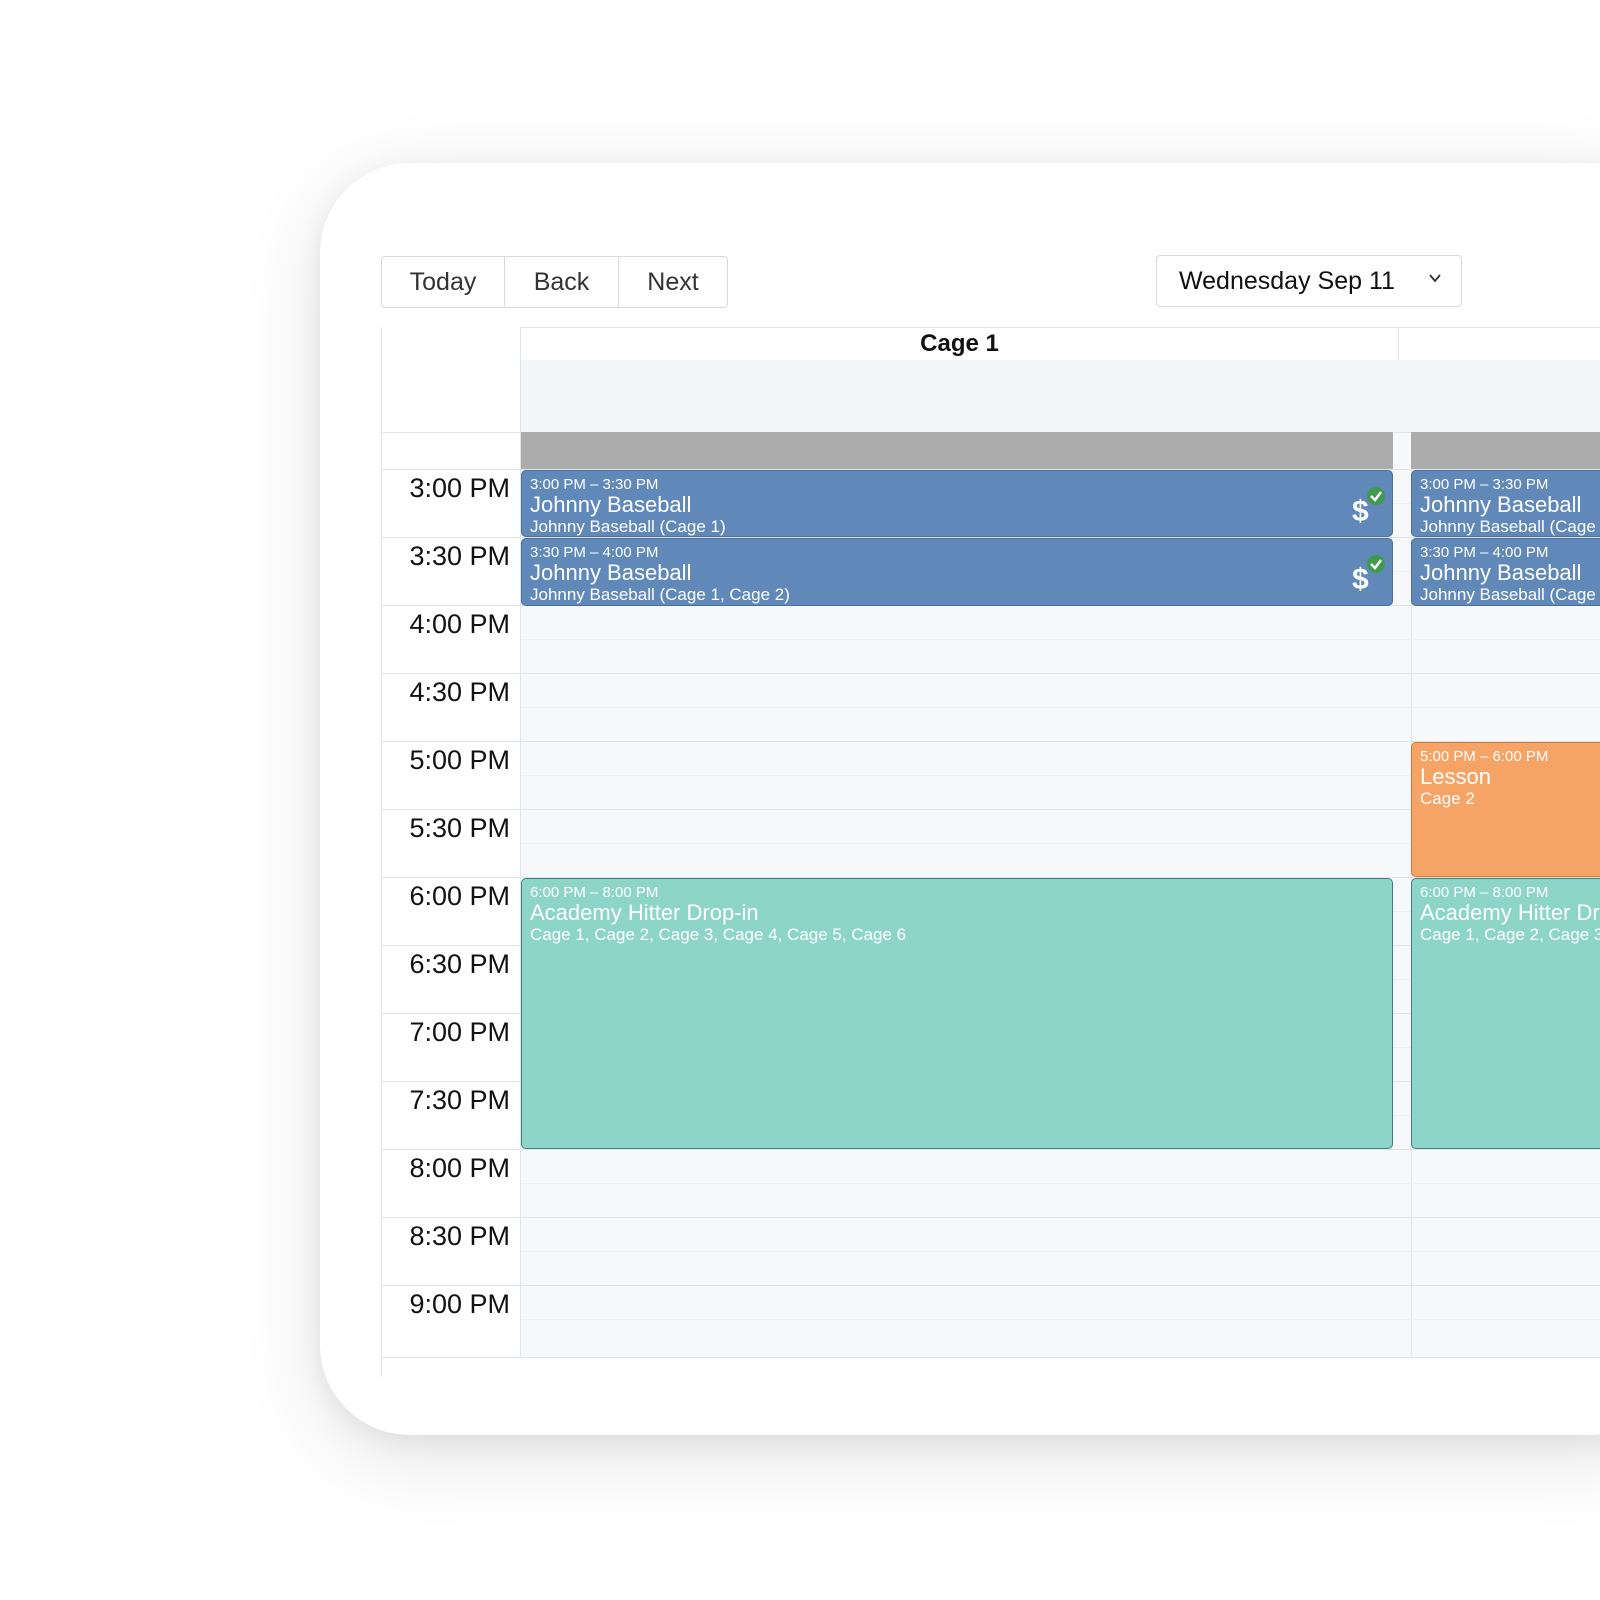 The height and width of the screenshot is (1600, 1600). I want to click on column-header-row: Cage 1, so click(991, 344).